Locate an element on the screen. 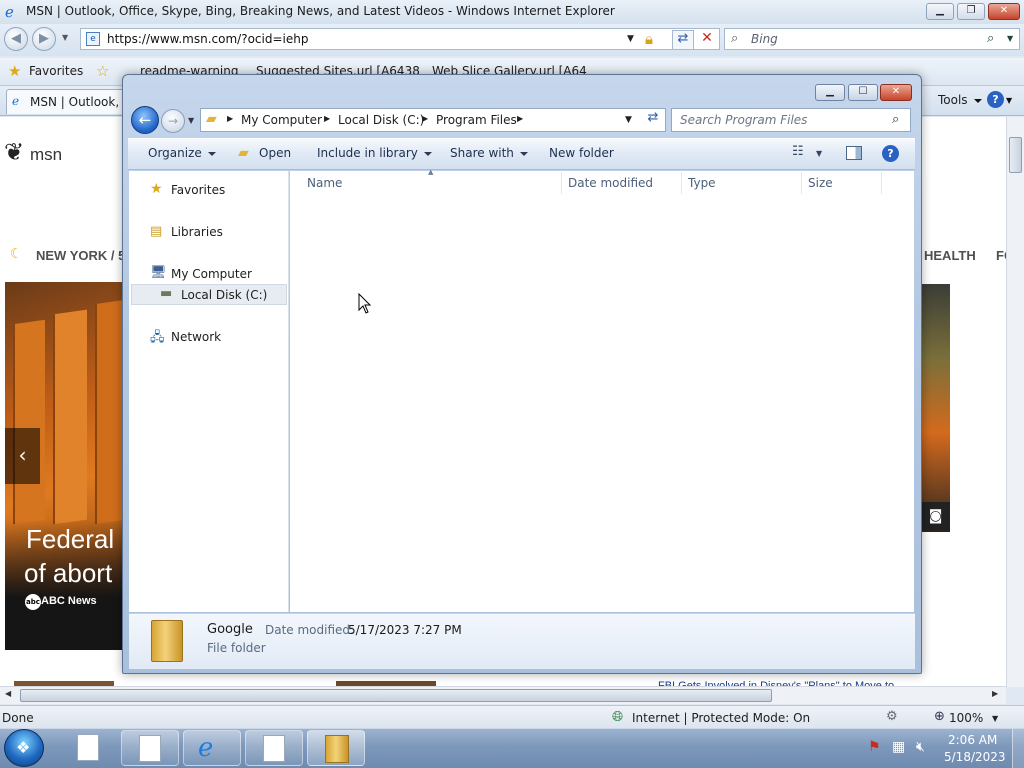 The image size is (1024, 768). new-folder-button: New folder is located at coordinates (581, 153).